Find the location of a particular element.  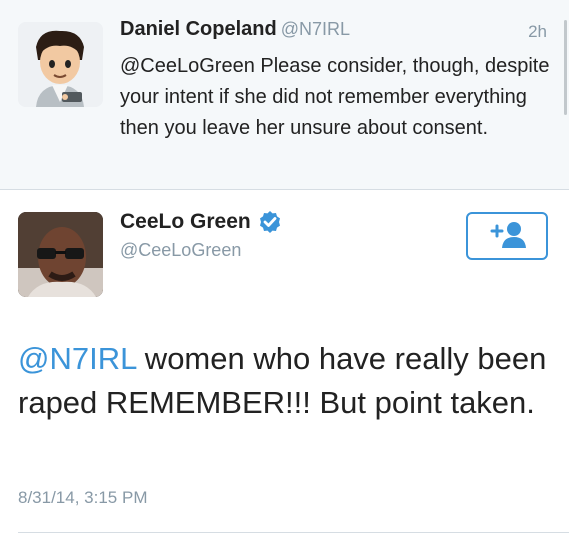

add-user-icon is located at coordinates (507, 236).